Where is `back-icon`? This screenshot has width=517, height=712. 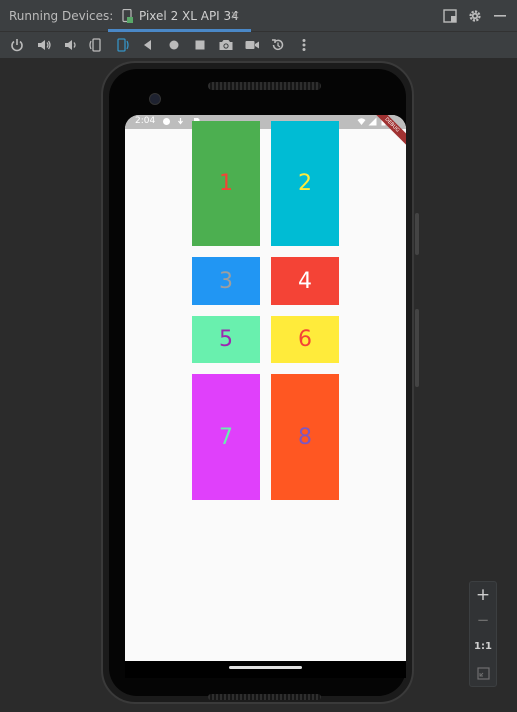
back-icon is located at coordinates (148, 45).